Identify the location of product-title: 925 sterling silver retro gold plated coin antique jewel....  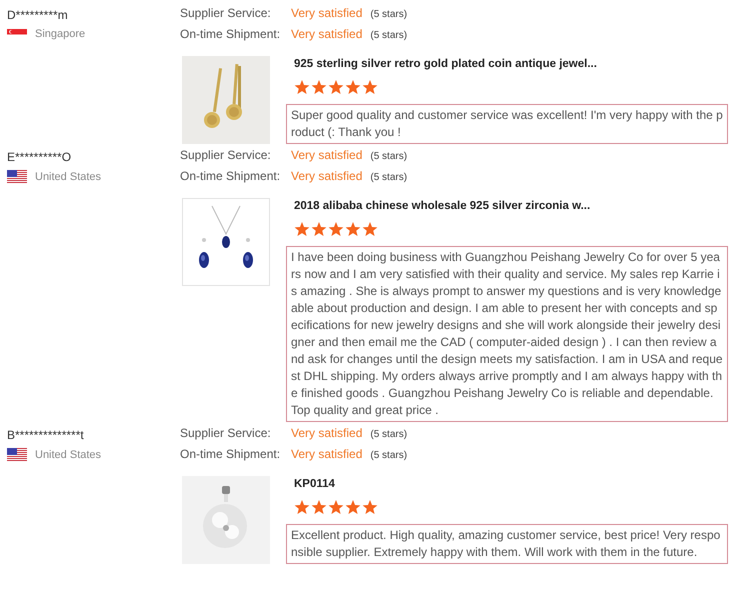
(445, 64).